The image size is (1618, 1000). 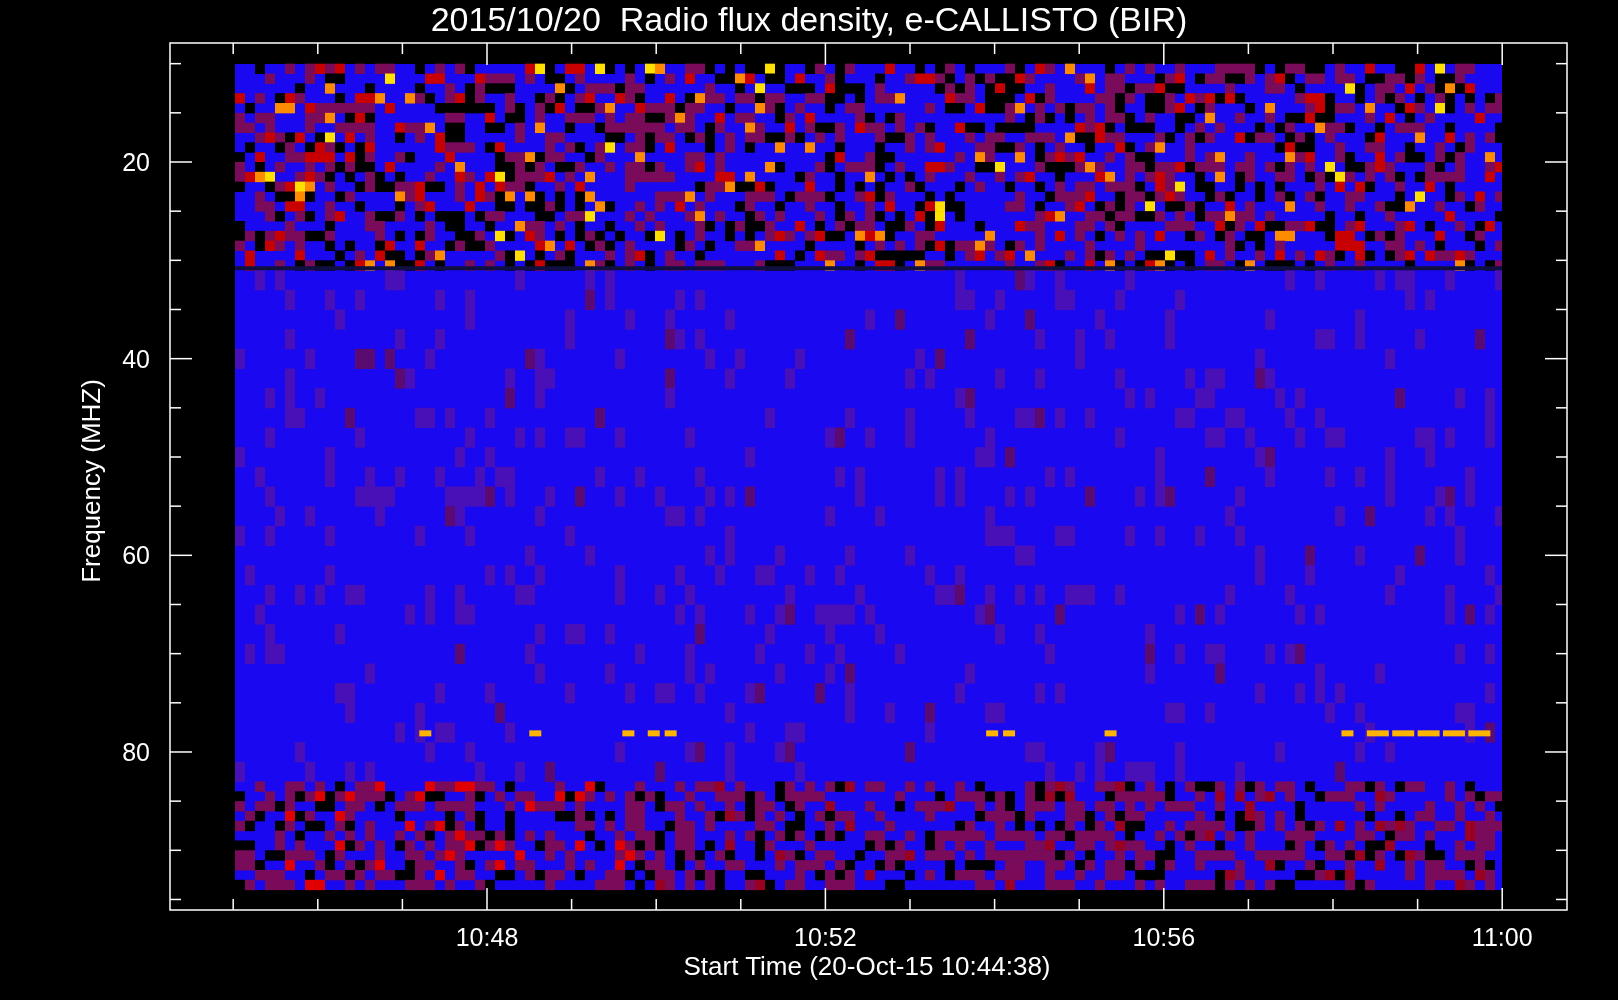 I want to click on x-tick-label: 10:52, so click(x=825, y=937).